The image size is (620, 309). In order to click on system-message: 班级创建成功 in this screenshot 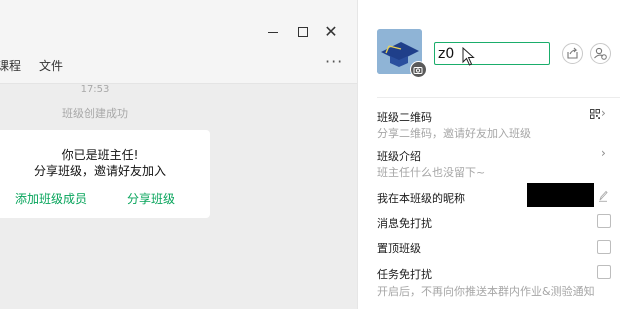, I will do `click(95, 113)`.